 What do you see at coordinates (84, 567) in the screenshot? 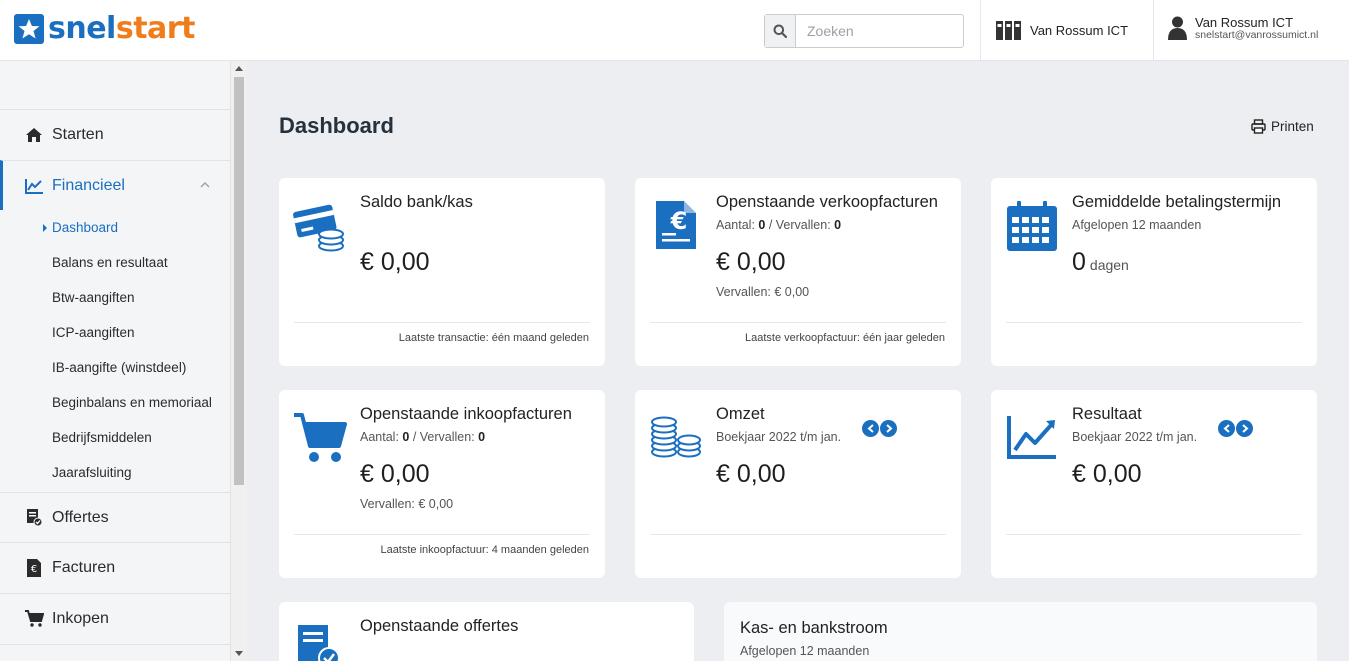
I see `sidebar-item-label: Facturen` at bounding box center [84, 567].